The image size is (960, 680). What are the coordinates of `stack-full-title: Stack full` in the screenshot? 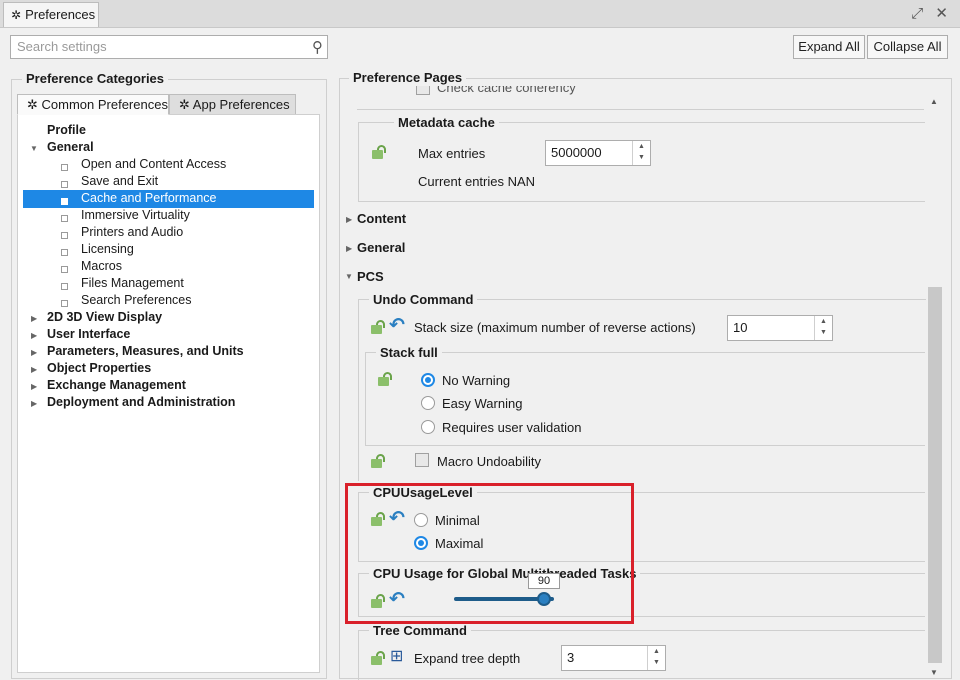 It's located at (409, 352).